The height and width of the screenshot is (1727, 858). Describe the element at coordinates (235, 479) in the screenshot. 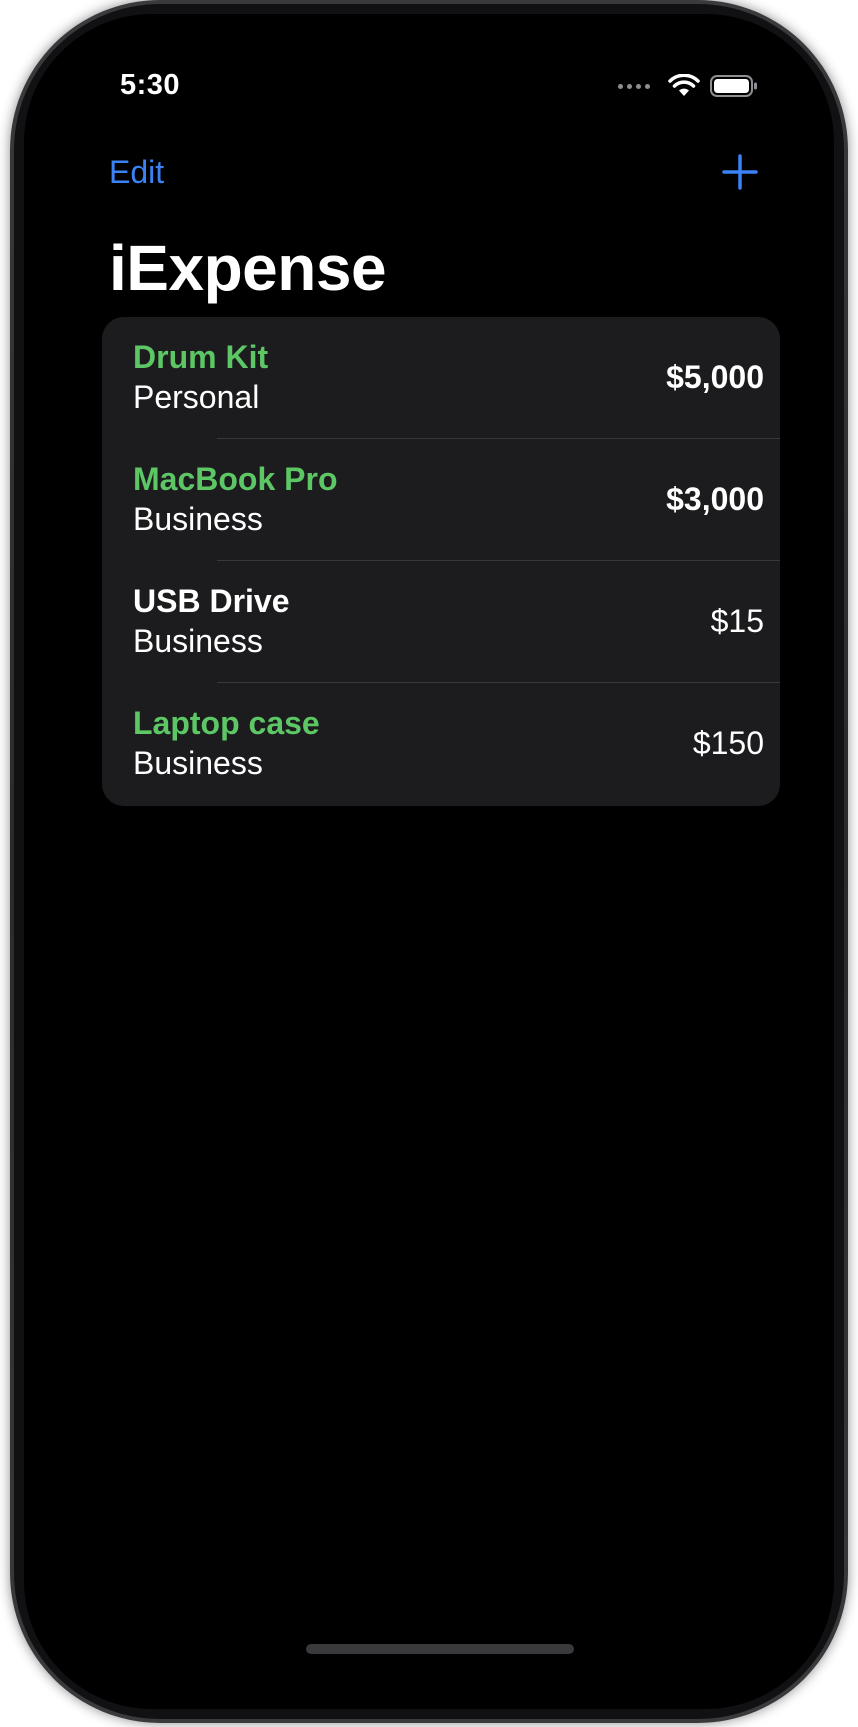

I see `expense-name: MacBook Pro` at that location.